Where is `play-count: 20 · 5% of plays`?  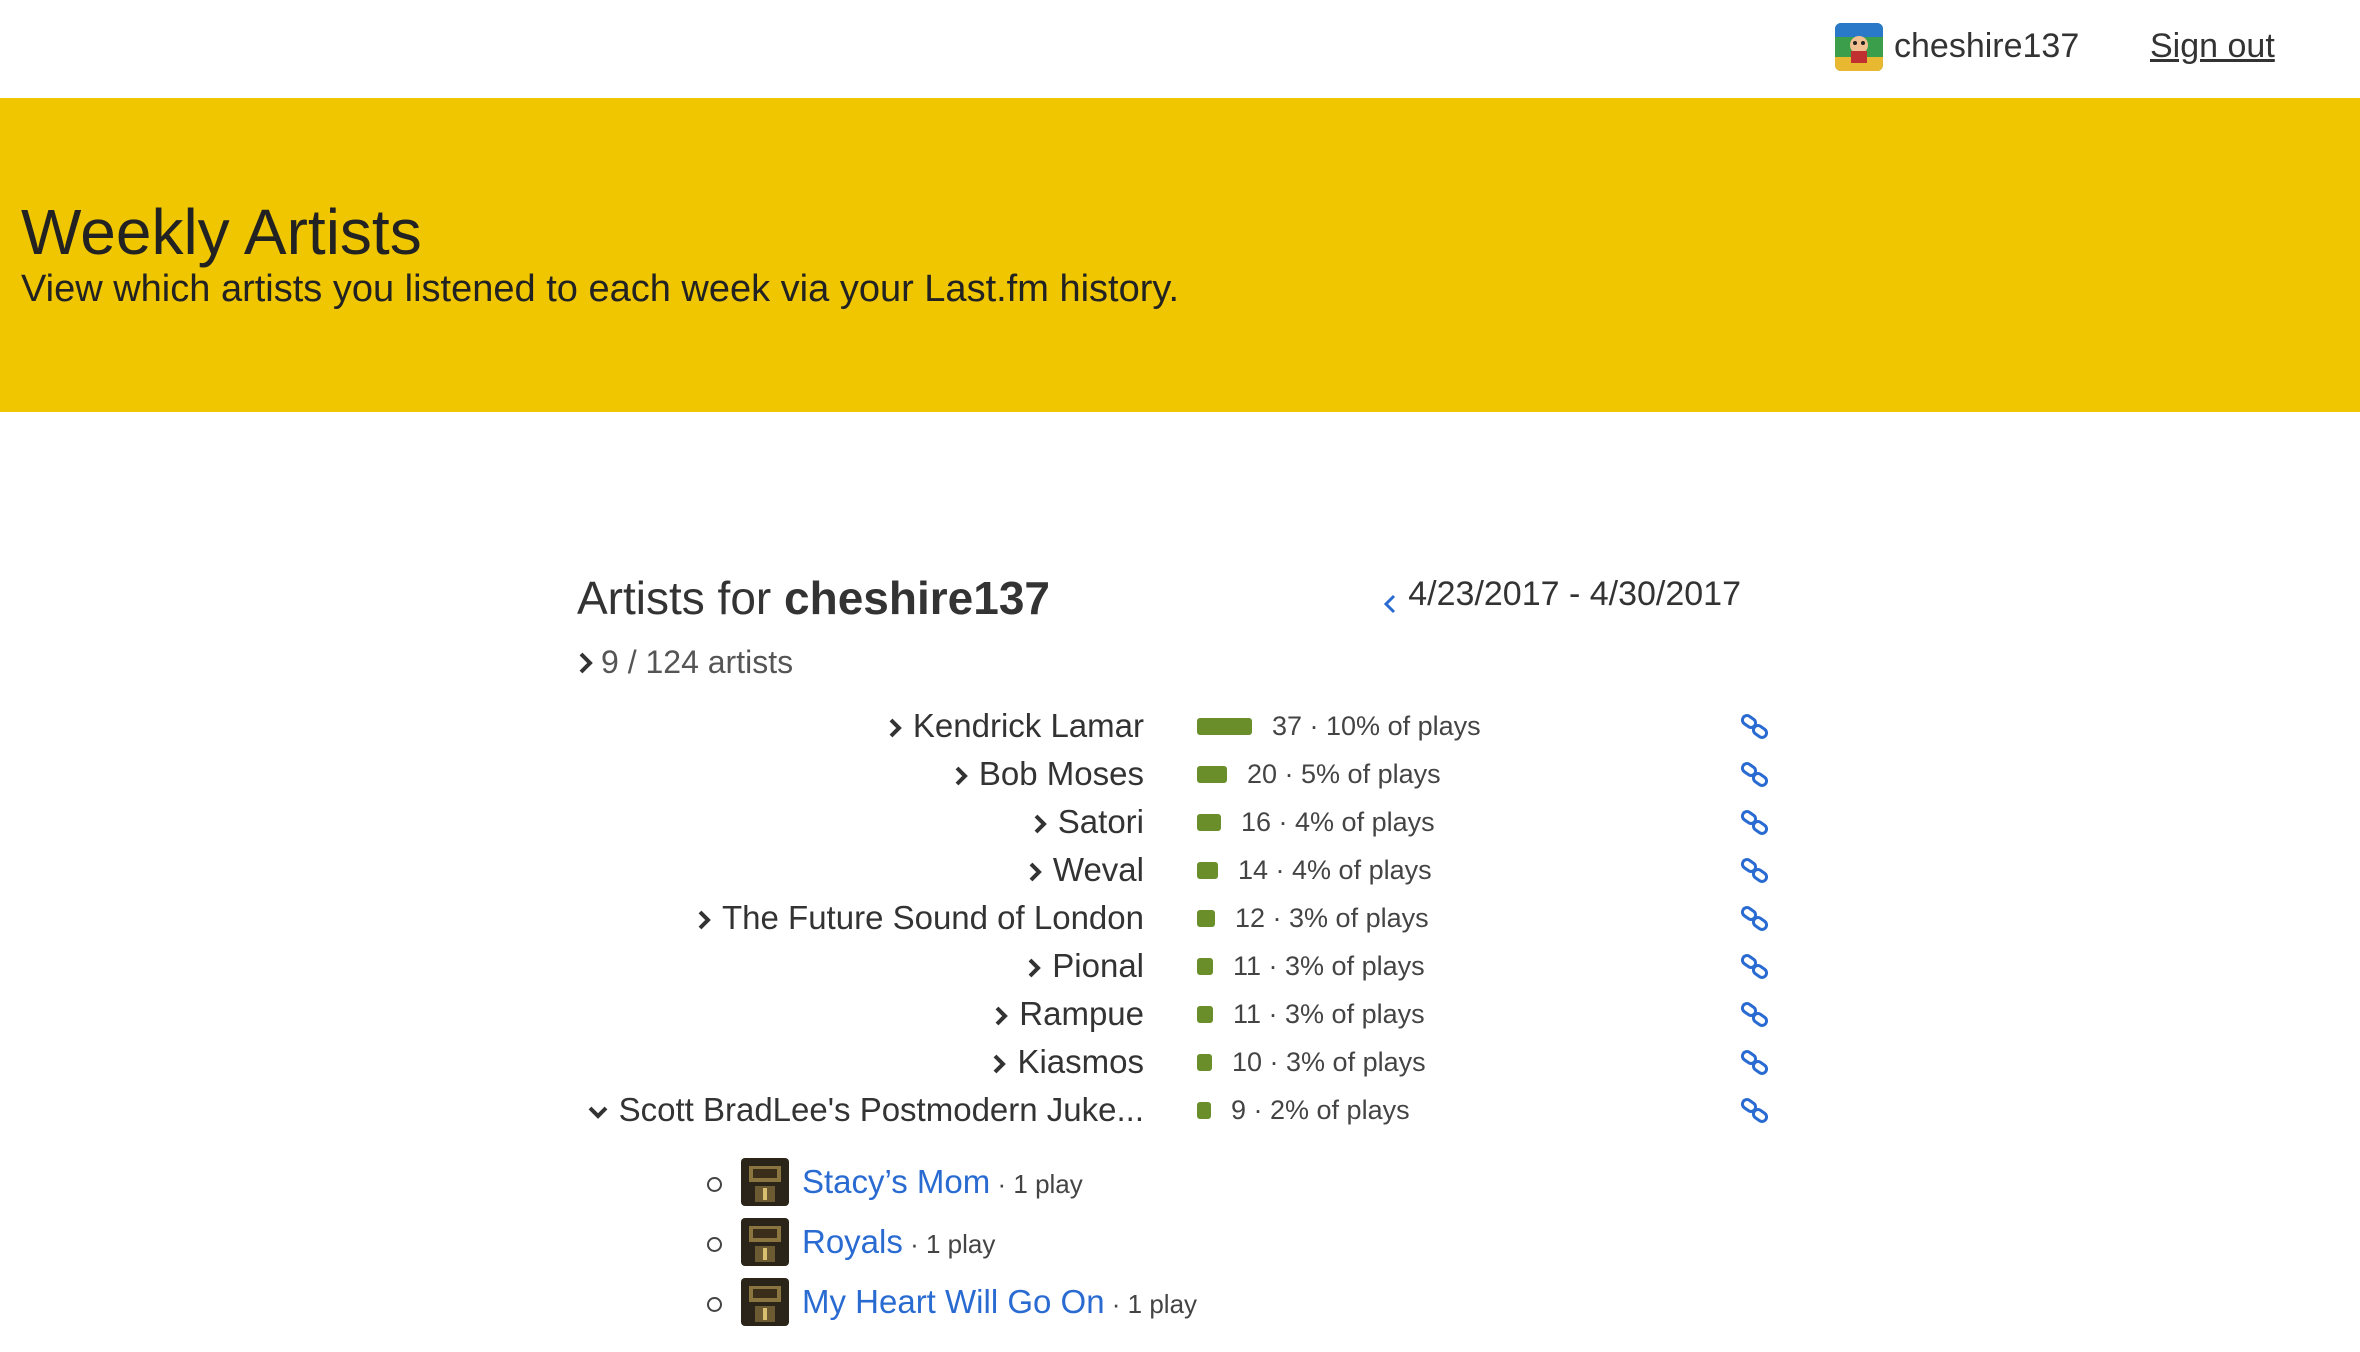 play-count: 20 · 5% of plays is located at coordinates (1344, 774).